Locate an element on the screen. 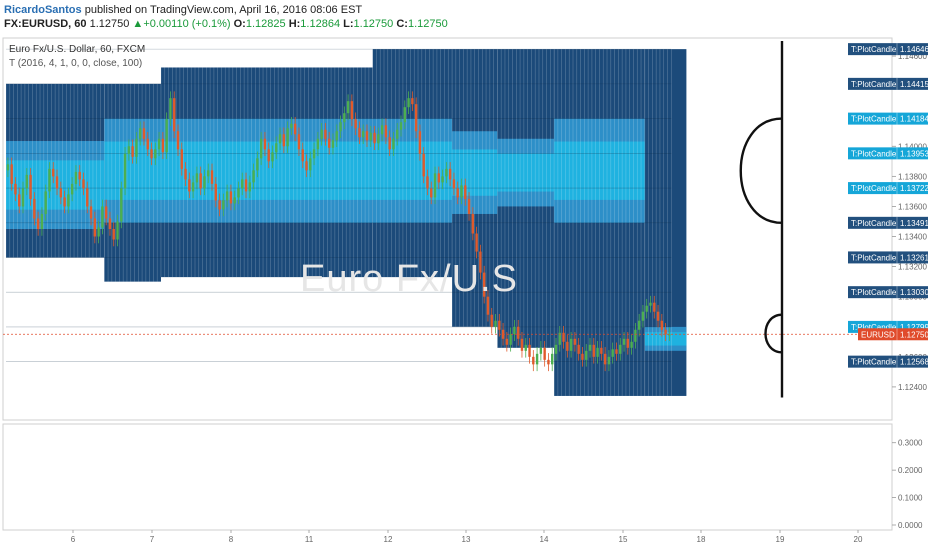 The image size is (932, 550). price-tick-label: 1.13600 is located at coordinates (912, 206).